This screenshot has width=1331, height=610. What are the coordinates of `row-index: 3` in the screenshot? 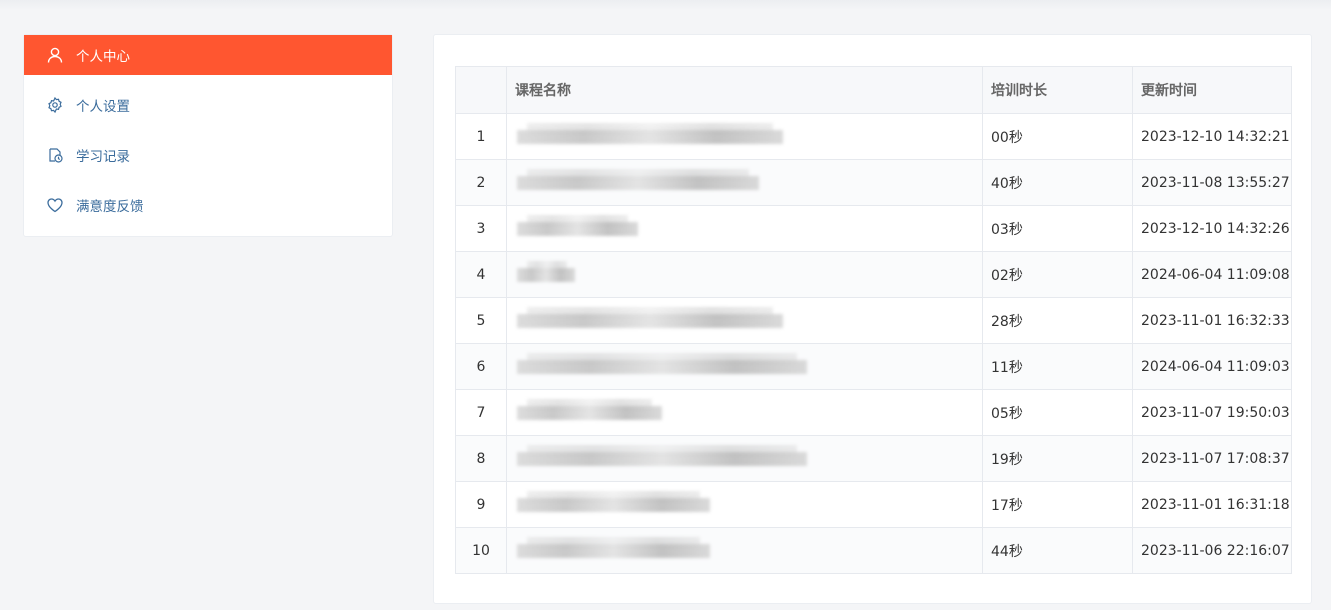 It's located at (481, 228).